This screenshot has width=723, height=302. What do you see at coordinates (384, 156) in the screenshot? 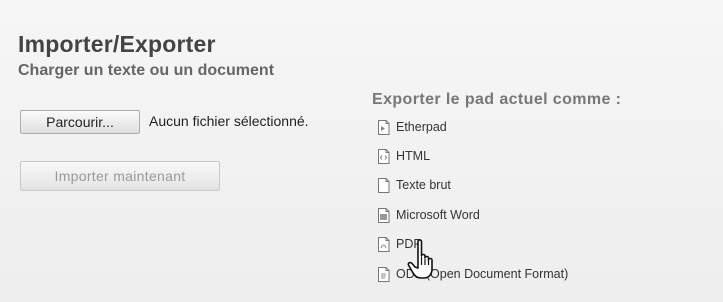
I see `html-file-icon` at bounding box center [384, 156].